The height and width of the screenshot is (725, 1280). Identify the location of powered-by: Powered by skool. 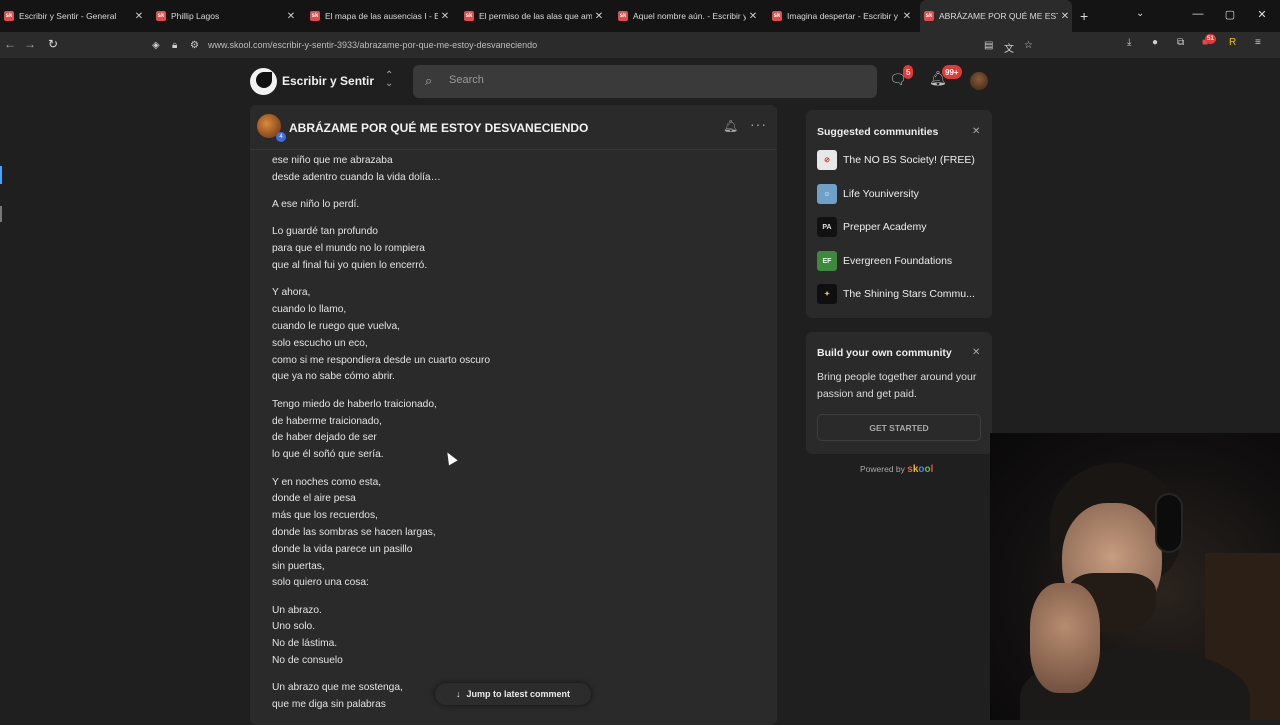
(896, 469).